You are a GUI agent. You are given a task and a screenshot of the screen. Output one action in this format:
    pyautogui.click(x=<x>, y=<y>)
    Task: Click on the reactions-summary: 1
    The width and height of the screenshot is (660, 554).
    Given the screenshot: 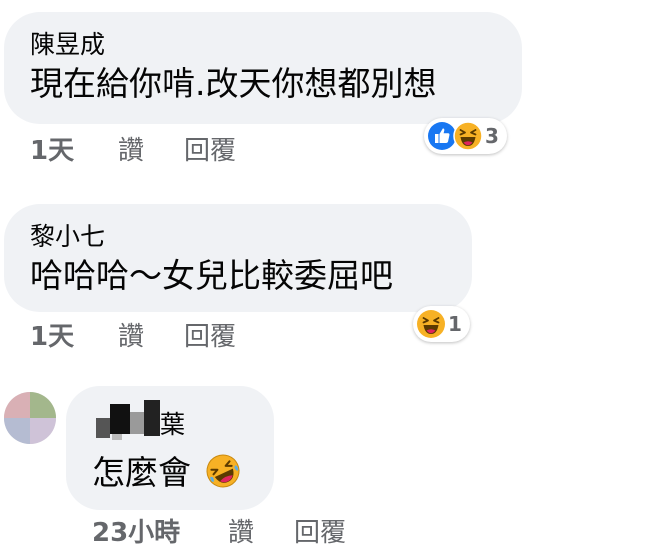 What is the action you would take?
    pyautogui.click(x=441, y=324)
    